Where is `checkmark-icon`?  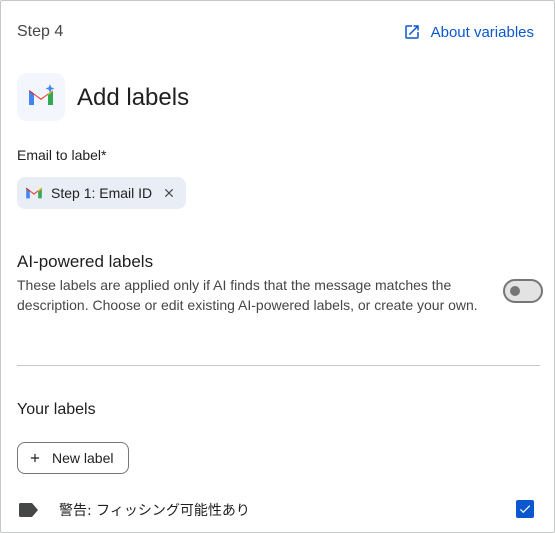
checkmark-icon is located at coordinates (525, 509).